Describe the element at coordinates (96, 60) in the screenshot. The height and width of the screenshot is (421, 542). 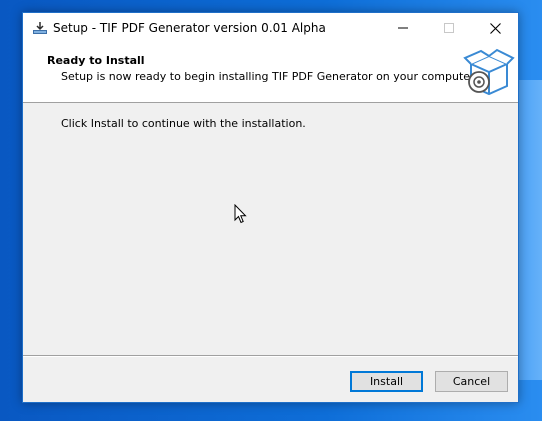
I see `page-title: Ready to Install` at that location.